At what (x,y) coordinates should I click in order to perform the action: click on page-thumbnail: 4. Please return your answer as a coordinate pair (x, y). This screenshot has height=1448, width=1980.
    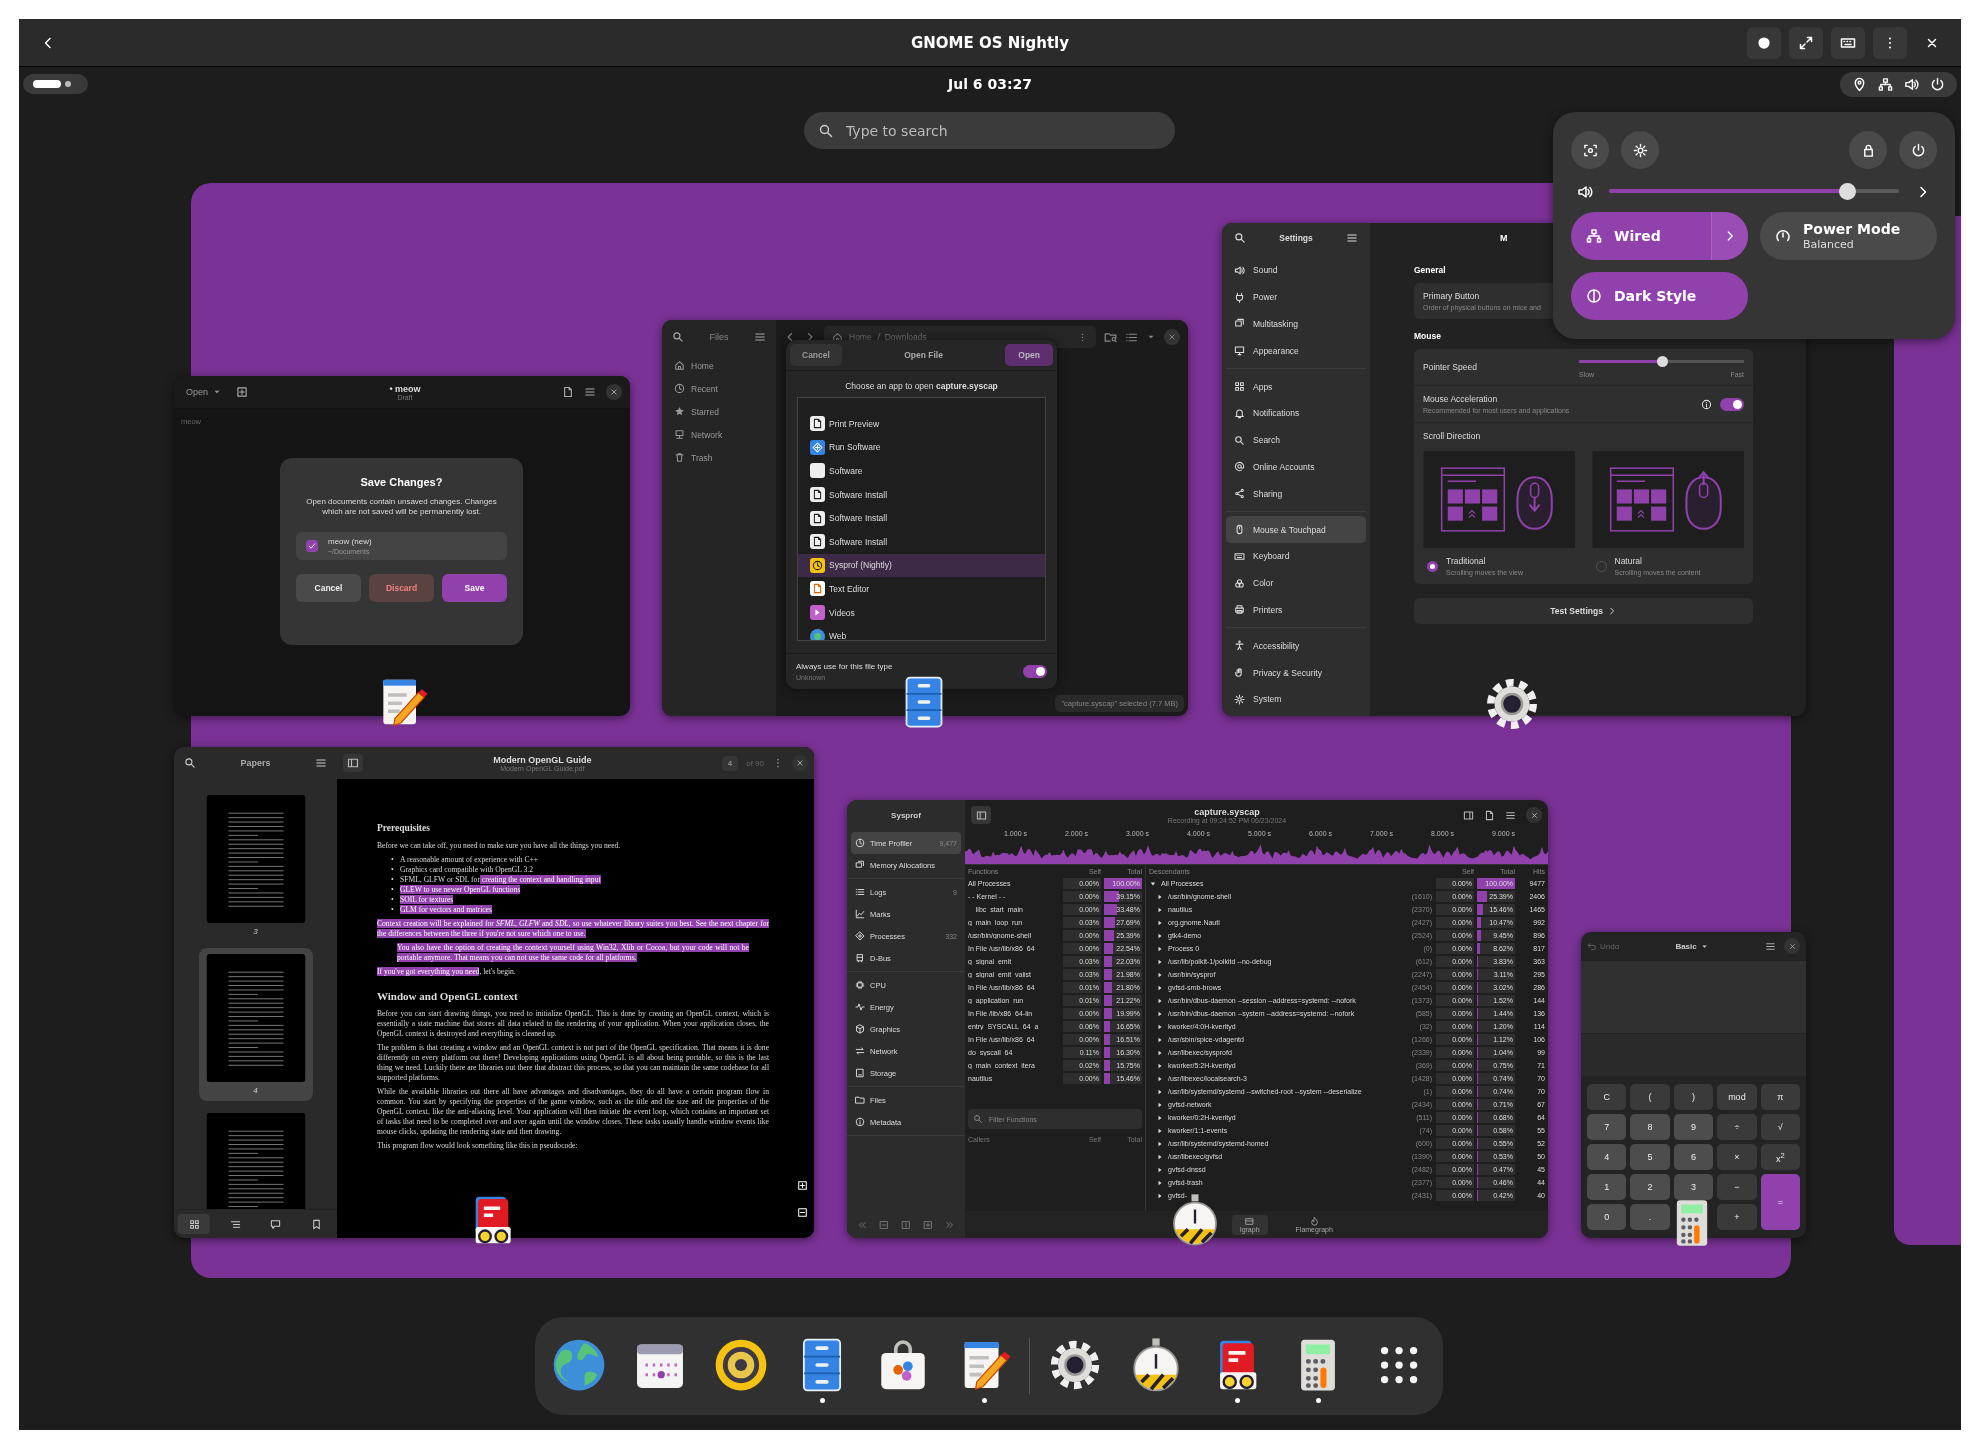
    Looking at the image, I should click on (255, 1024).